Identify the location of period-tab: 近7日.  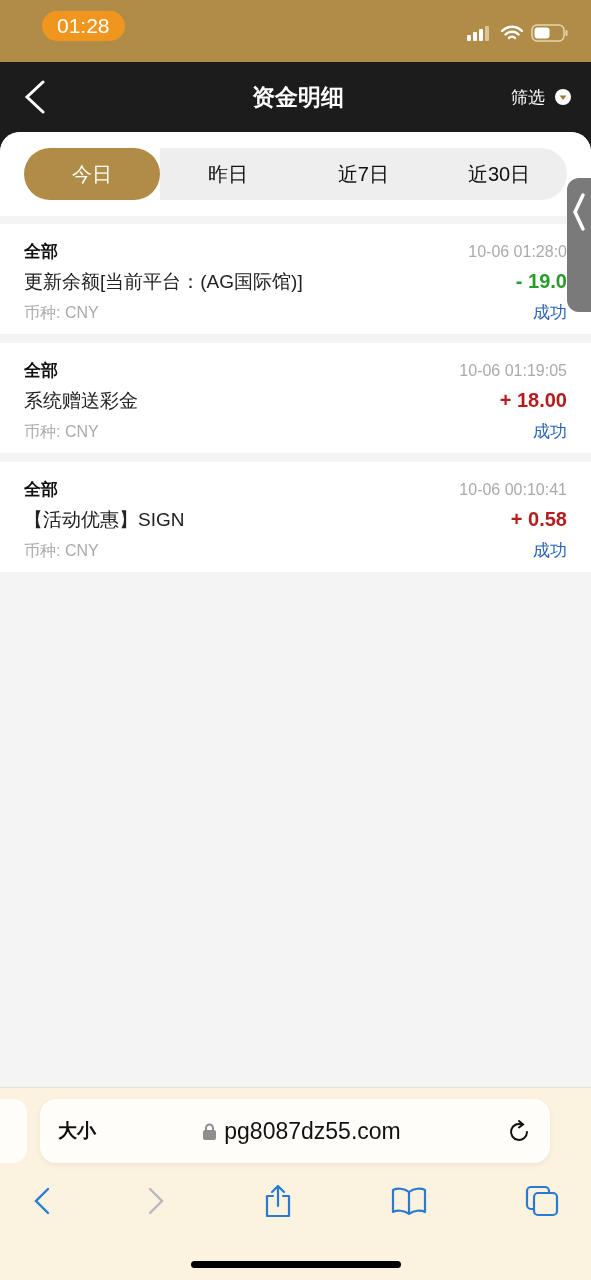
(363, 174).